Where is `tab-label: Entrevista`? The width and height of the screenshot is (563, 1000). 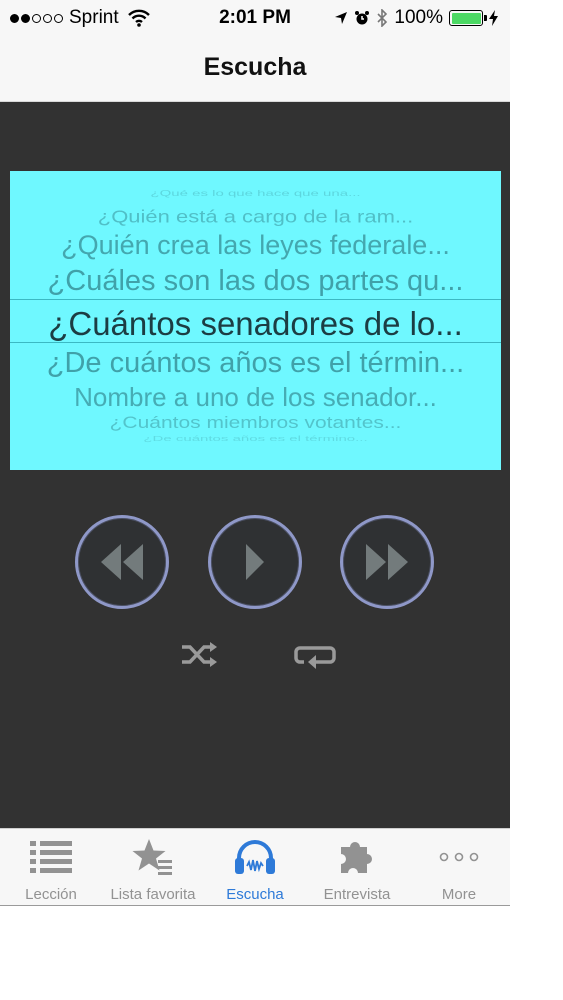
tab-label: Entrevista is located at coordinates (357, 894).